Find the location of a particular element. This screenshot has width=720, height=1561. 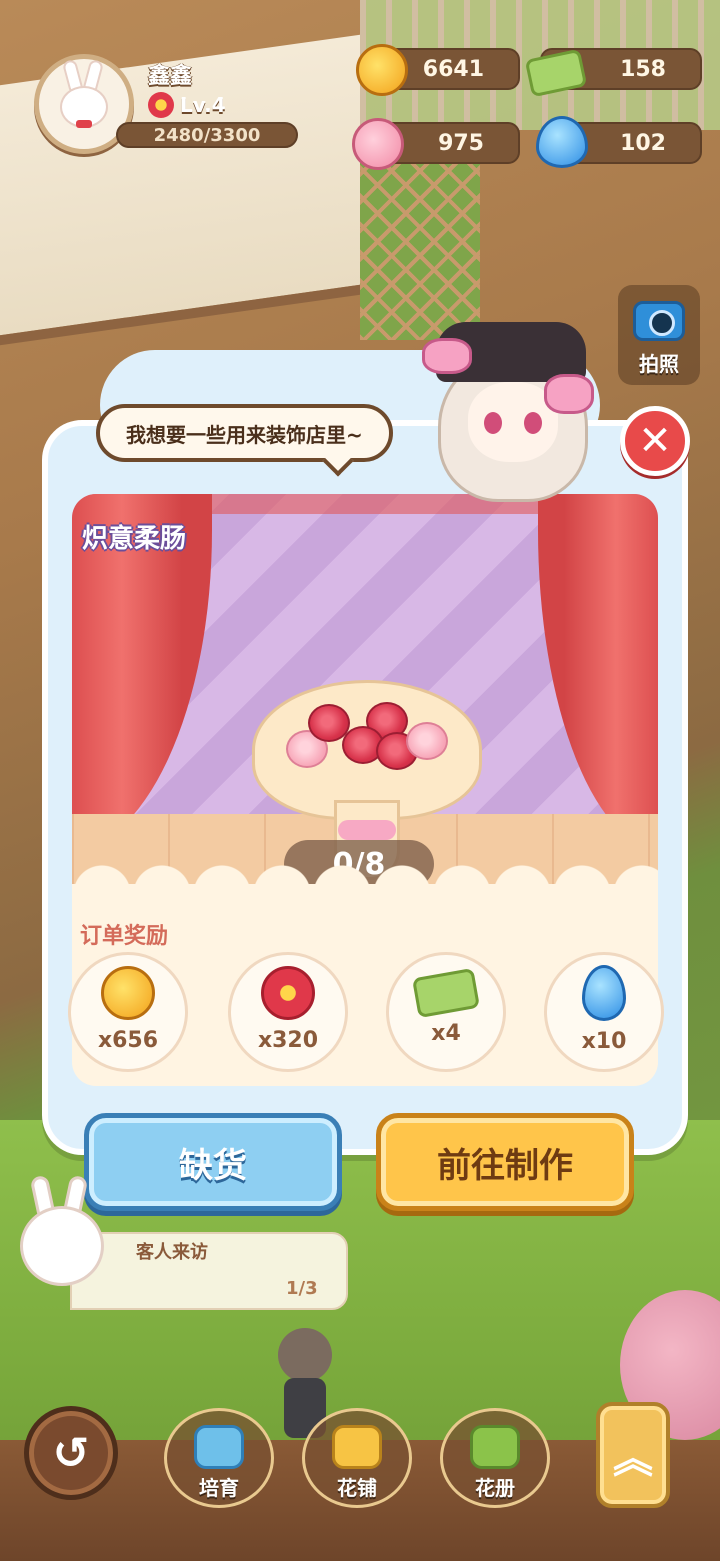

player-name: 鑫鑫 is located at coordinates (170, 76).